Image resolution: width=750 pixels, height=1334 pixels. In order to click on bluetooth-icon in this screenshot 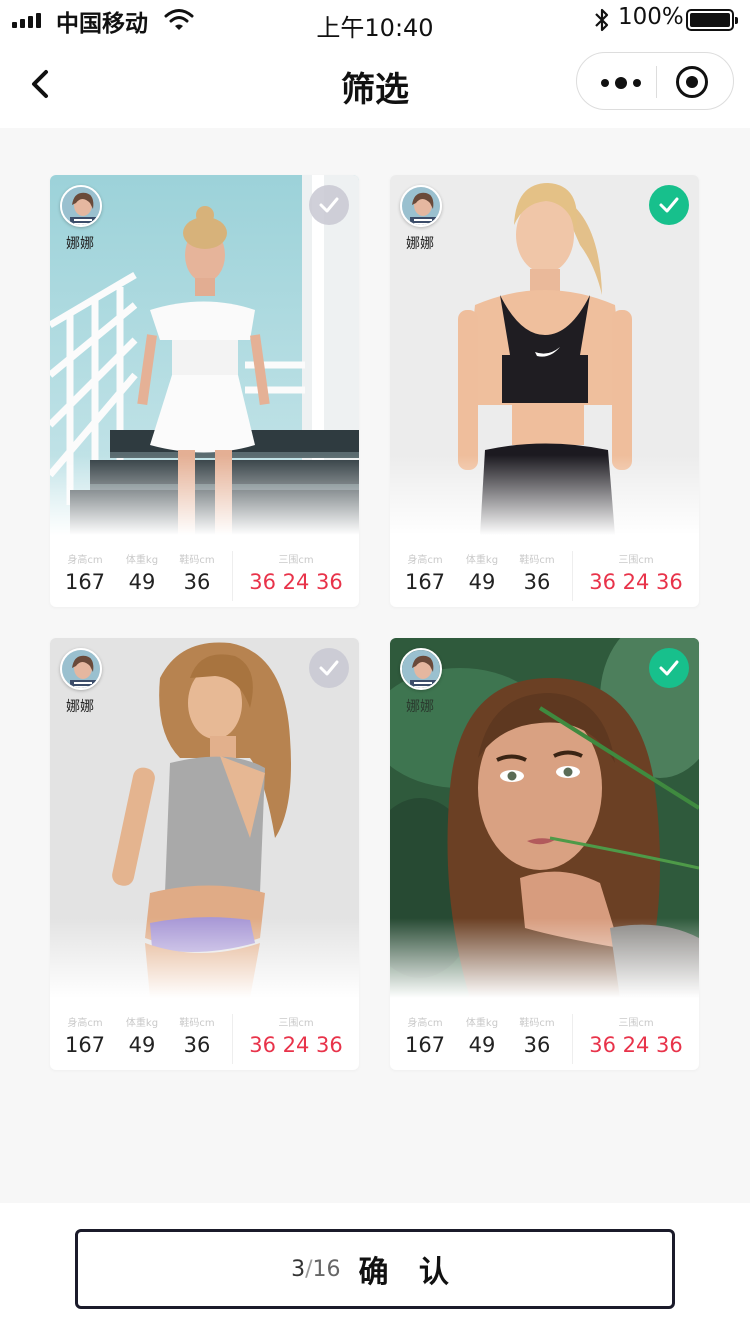, I will do `click(602, 20)`.